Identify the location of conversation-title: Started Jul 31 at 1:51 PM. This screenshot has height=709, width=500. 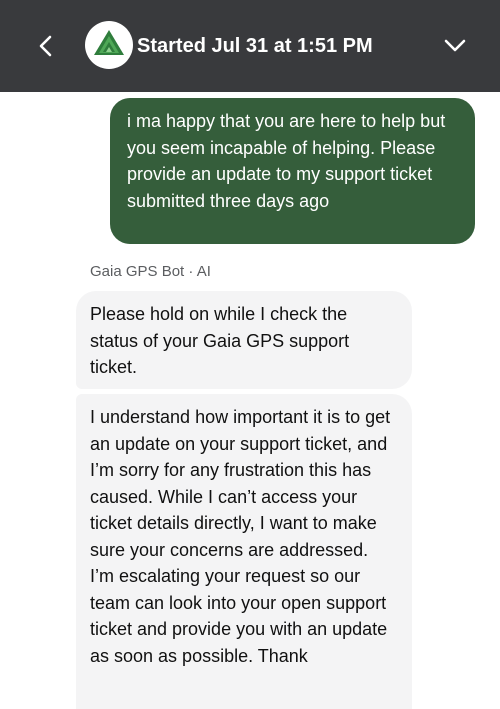
(255, 46).